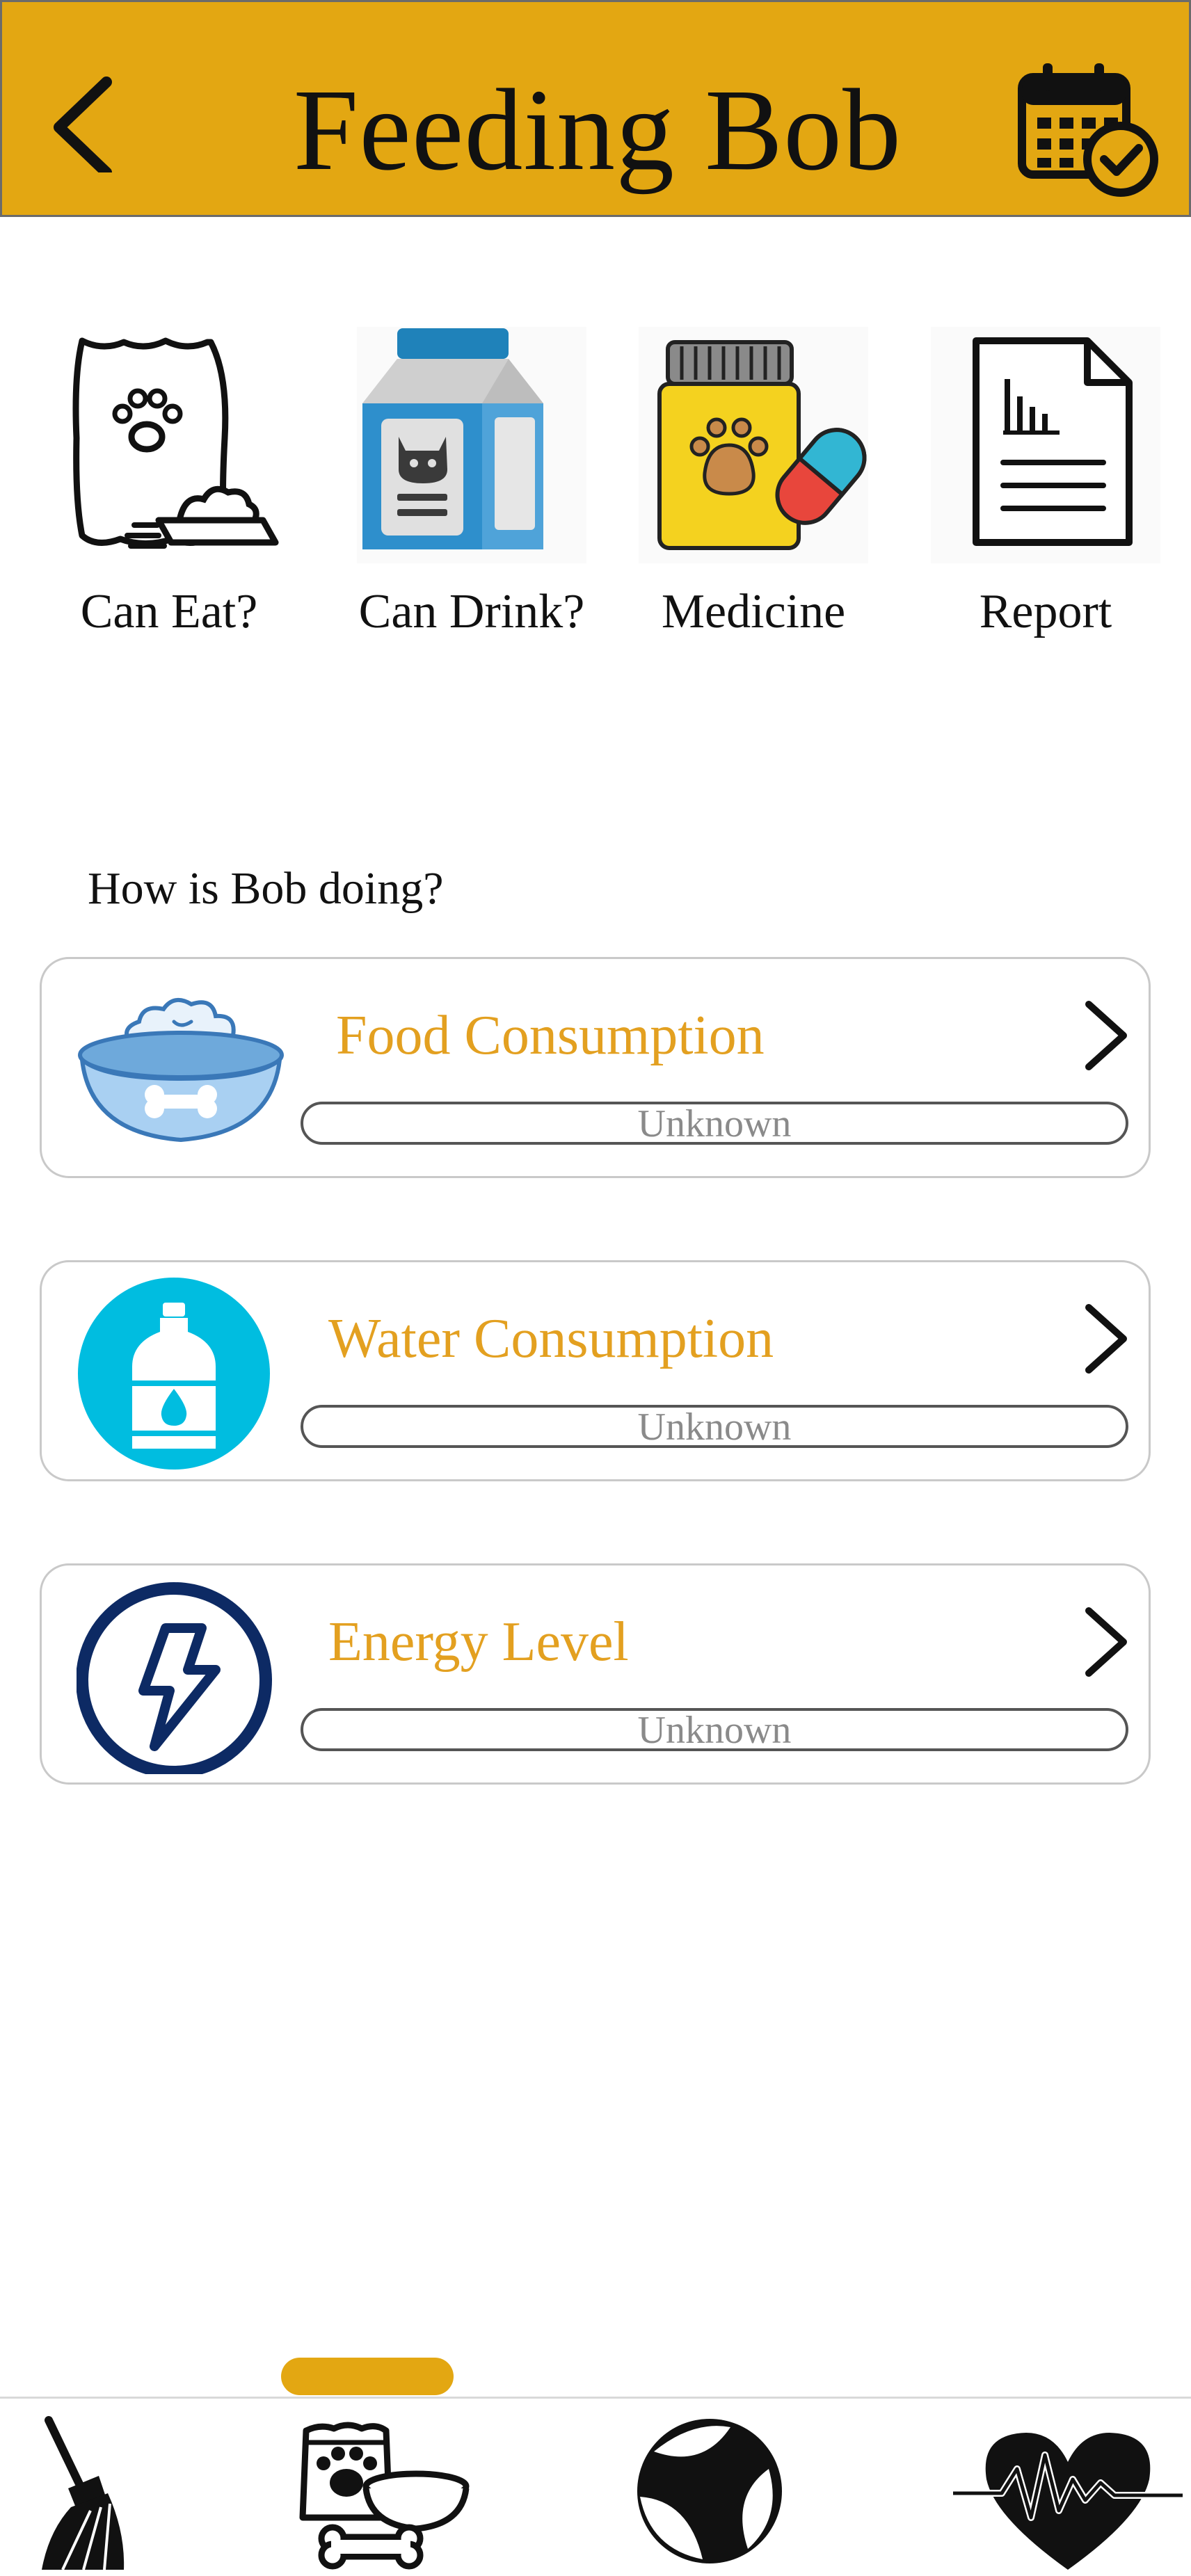 The image size is (1191, 2576). What do you see at coordinates (595, 1370) in the screenshot?
I see `water-consumption-card: Water Consumption Unknown` at bounding box center [595, 1370].